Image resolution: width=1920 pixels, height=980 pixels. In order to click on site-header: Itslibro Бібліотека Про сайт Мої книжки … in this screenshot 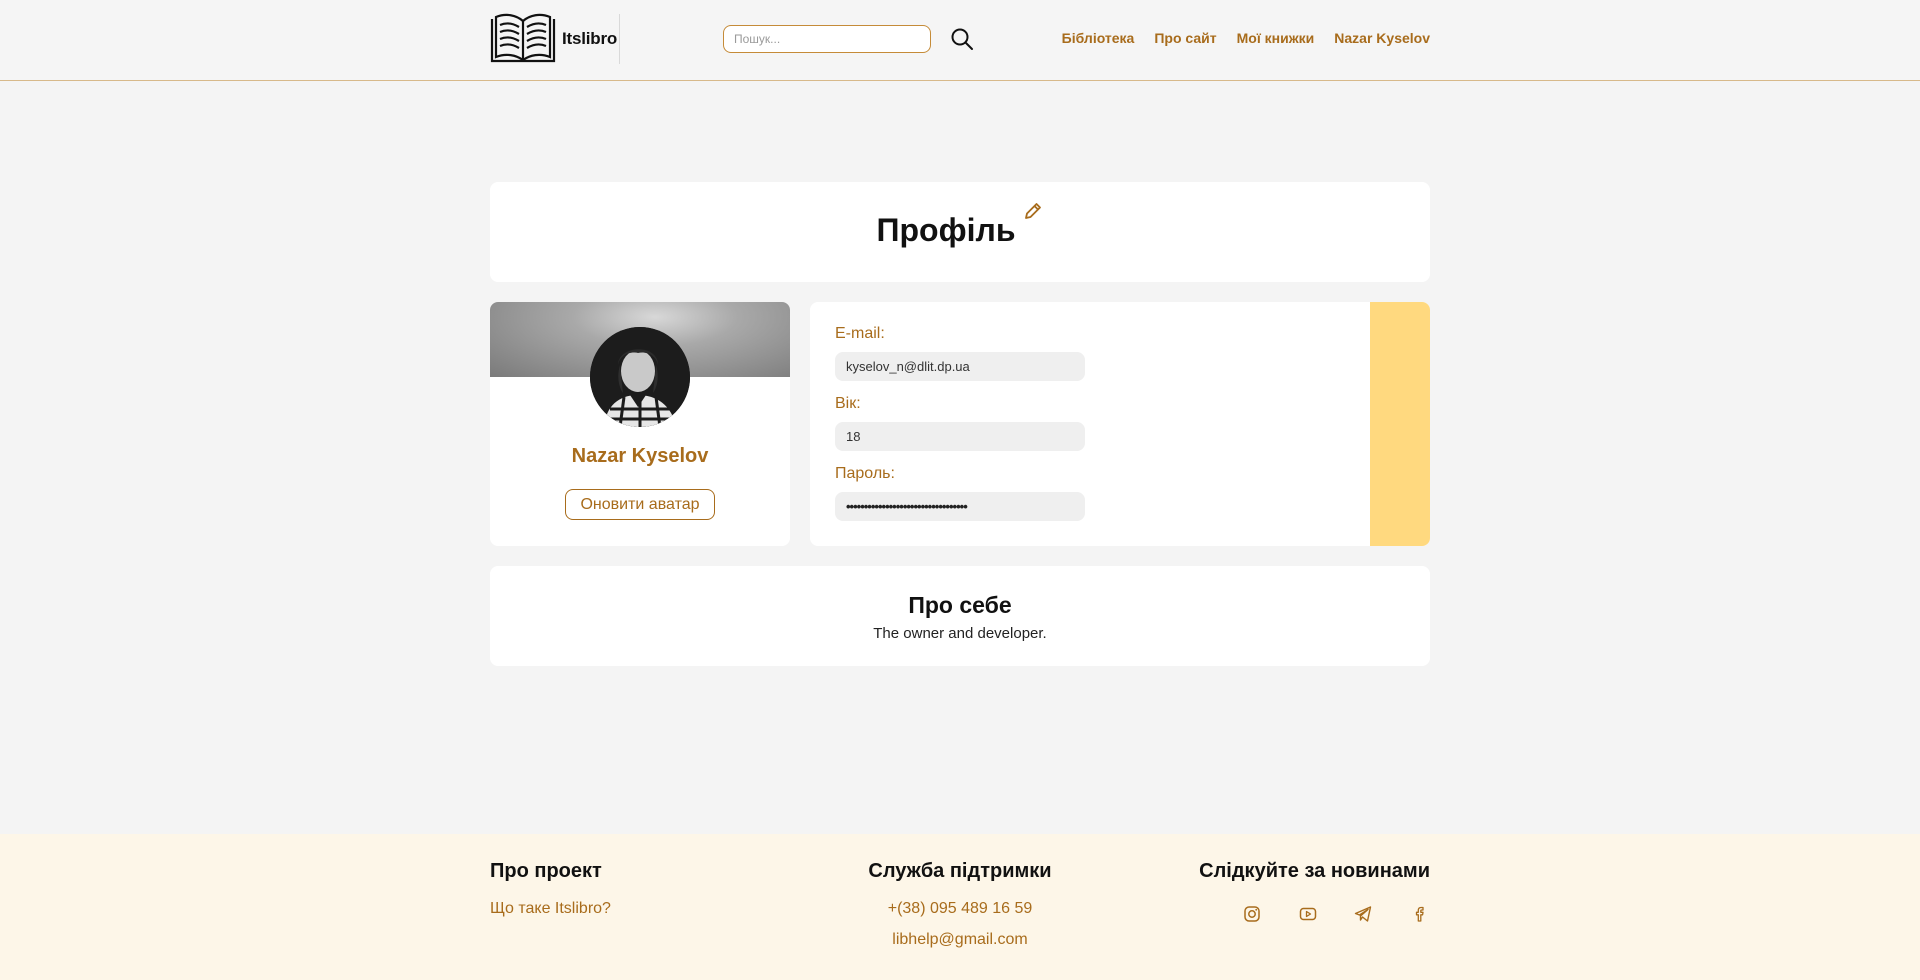, I will do `click(960, 40)`.